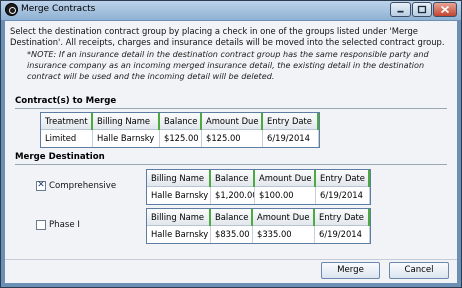 Image resolution: width=462 pixels, height=288 pixels. I want to click on minimize-button, so click(400, 9).